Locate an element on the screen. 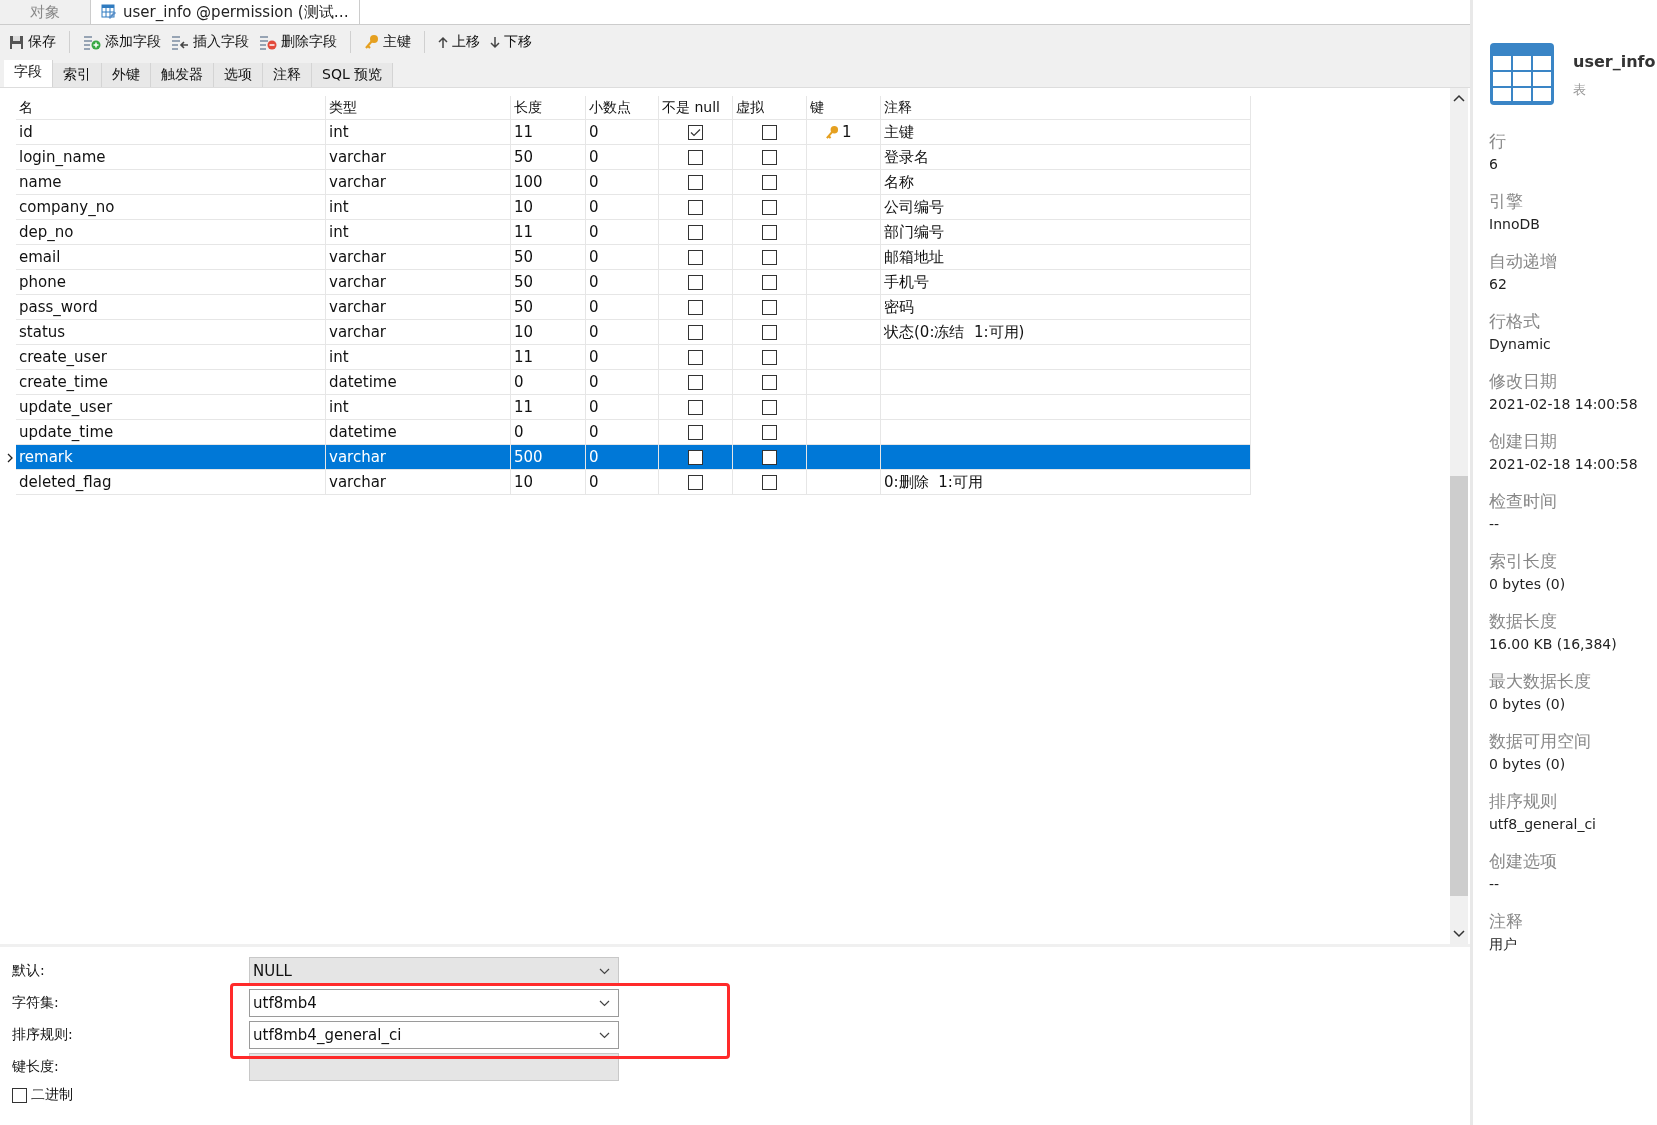 This screenshot has width=1657, height=1125. table-row: create_time datetime 0 0 is located at coordinates (633, 382).